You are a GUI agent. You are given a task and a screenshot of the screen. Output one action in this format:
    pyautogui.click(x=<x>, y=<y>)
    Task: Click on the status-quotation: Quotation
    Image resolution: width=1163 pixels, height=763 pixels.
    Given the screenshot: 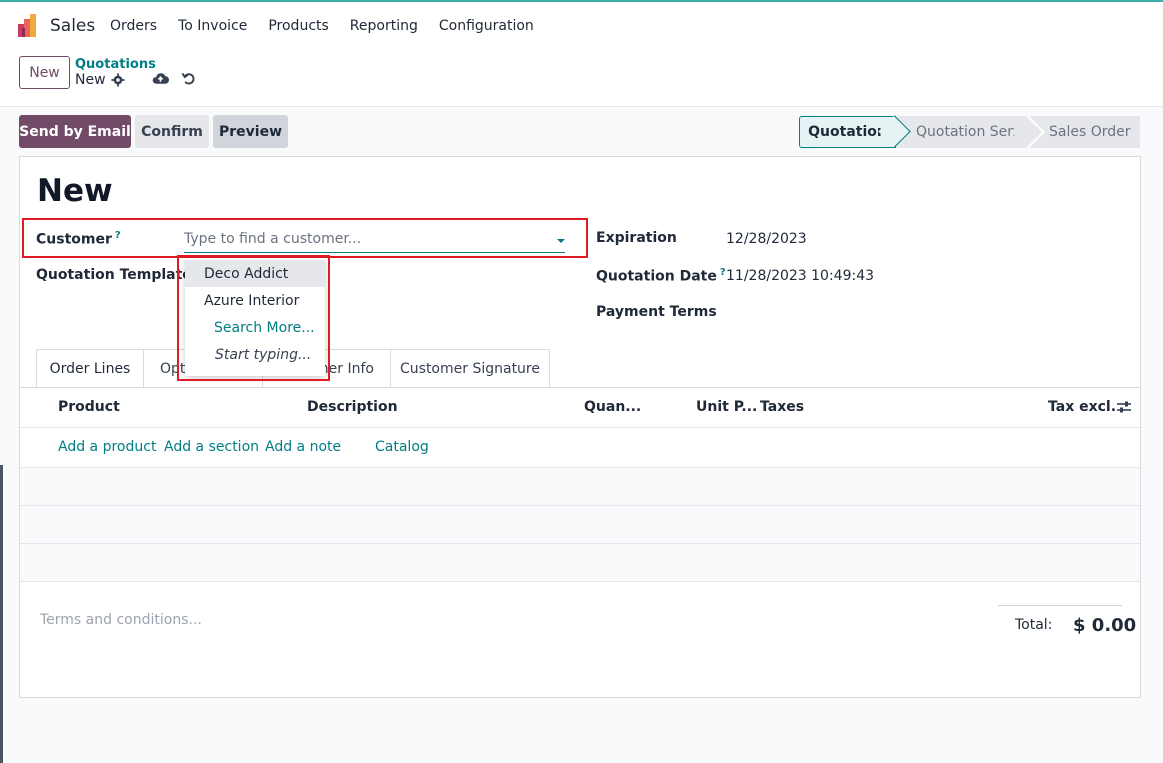 What is the action you would take?
    pyautogui.click(x=847, y=132)
    